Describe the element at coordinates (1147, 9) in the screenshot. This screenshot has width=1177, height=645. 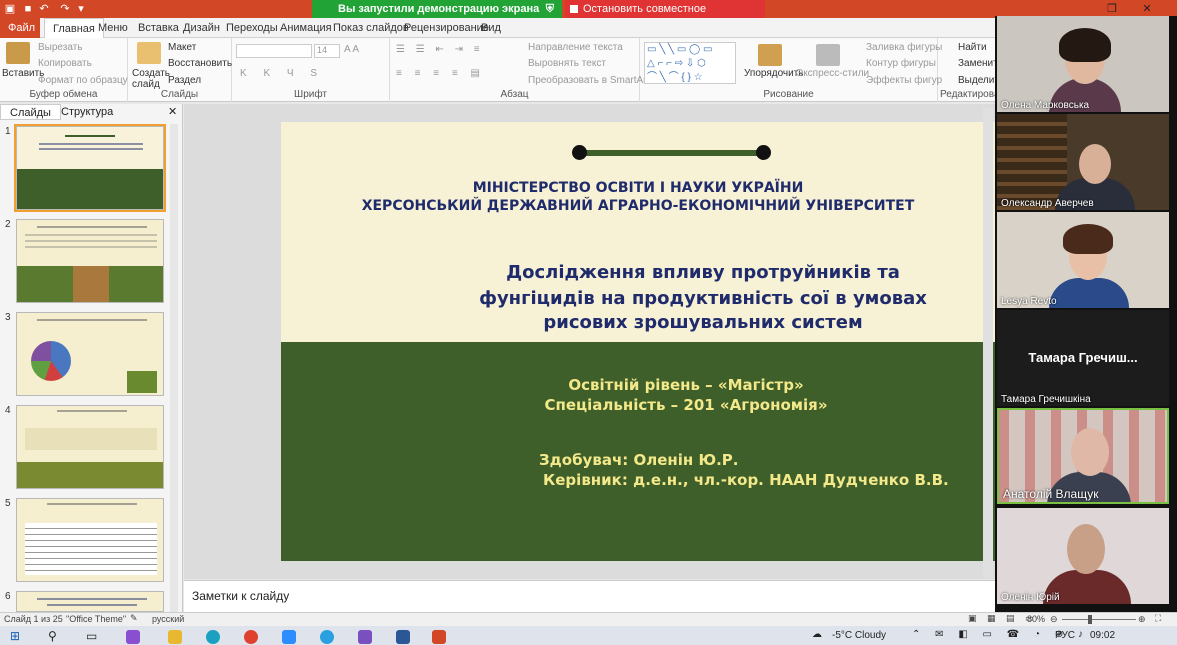
I see `close-icon: ✕` at that location.